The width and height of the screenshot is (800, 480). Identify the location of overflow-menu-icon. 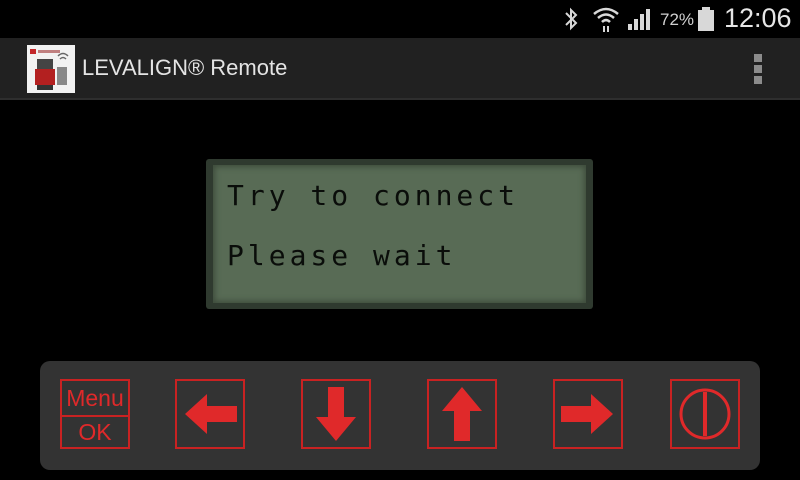
(758, 69).